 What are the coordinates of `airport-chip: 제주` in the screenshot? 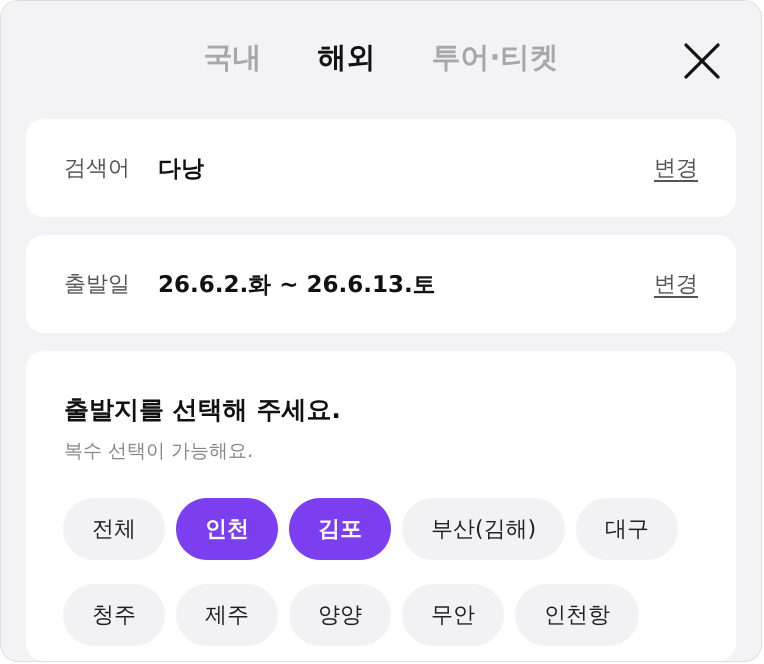 It's located at (227, 615).